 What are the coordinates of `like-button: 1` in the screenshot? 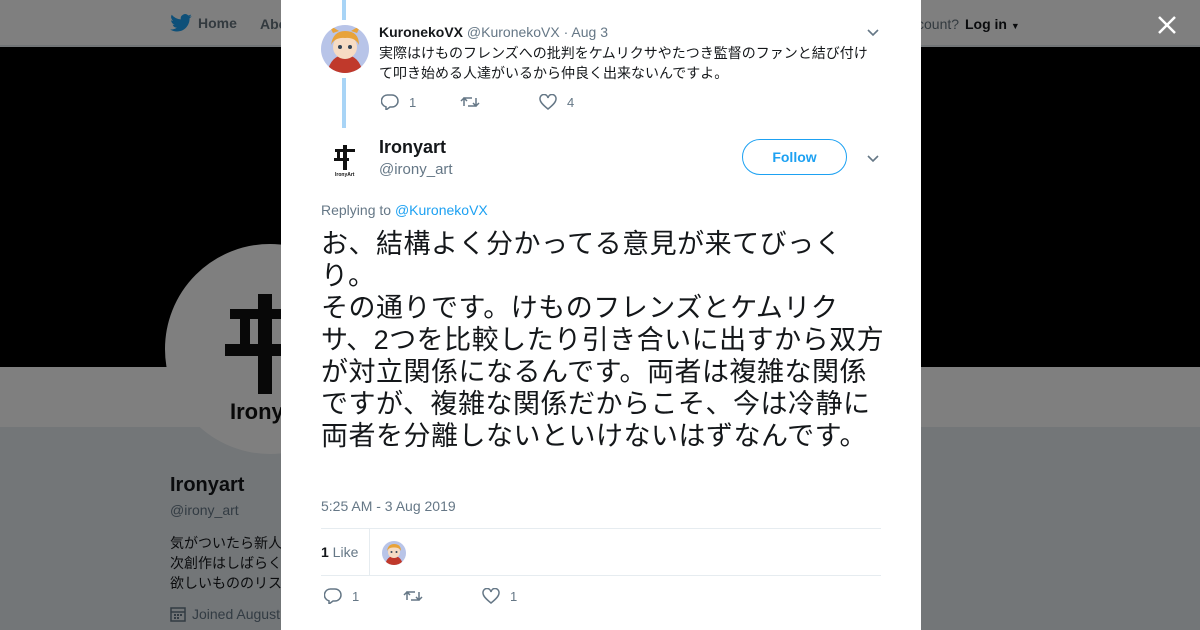 It's located at (521, 596).